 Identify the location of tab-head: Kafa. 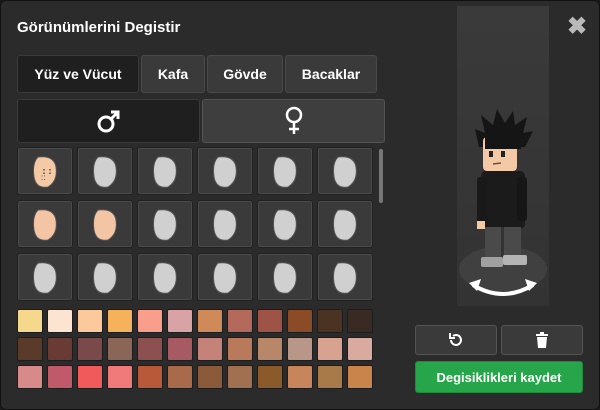
(173, 74).